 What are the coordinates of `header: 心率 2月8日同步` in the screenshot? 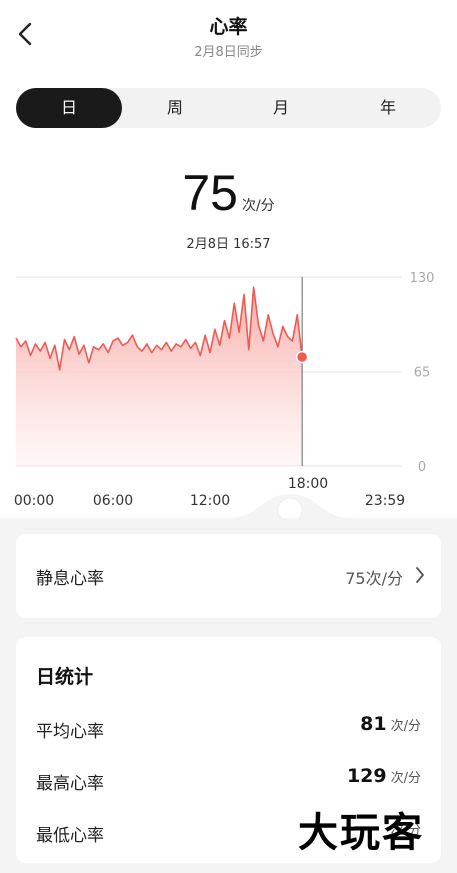 It's located at (228, 35).